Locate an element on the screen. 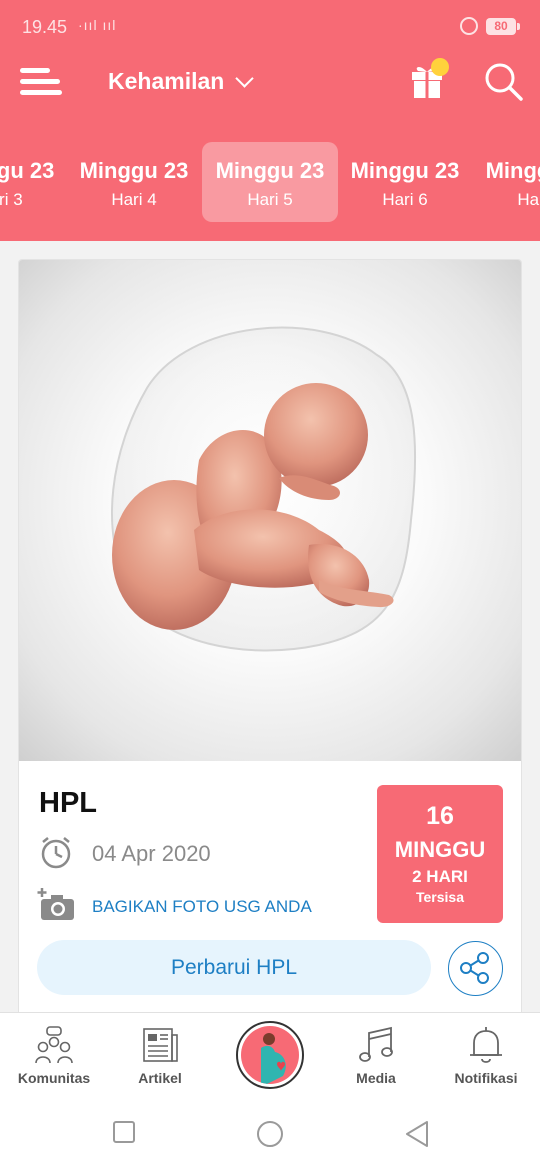  share-icon is located at coordinates (474, 968).